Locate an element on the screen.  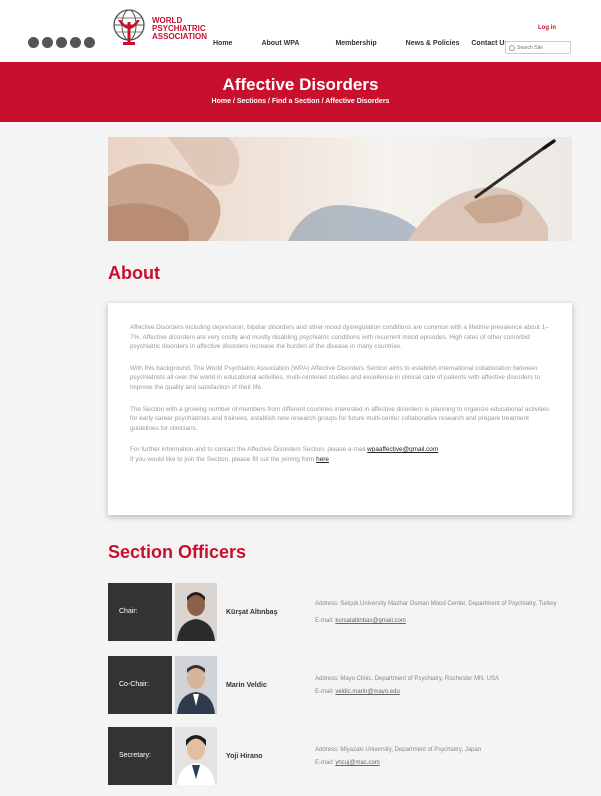
logo-text: WORLD PSYCHIATRIC ASSOCIATION is located at coordinates (179, 28).